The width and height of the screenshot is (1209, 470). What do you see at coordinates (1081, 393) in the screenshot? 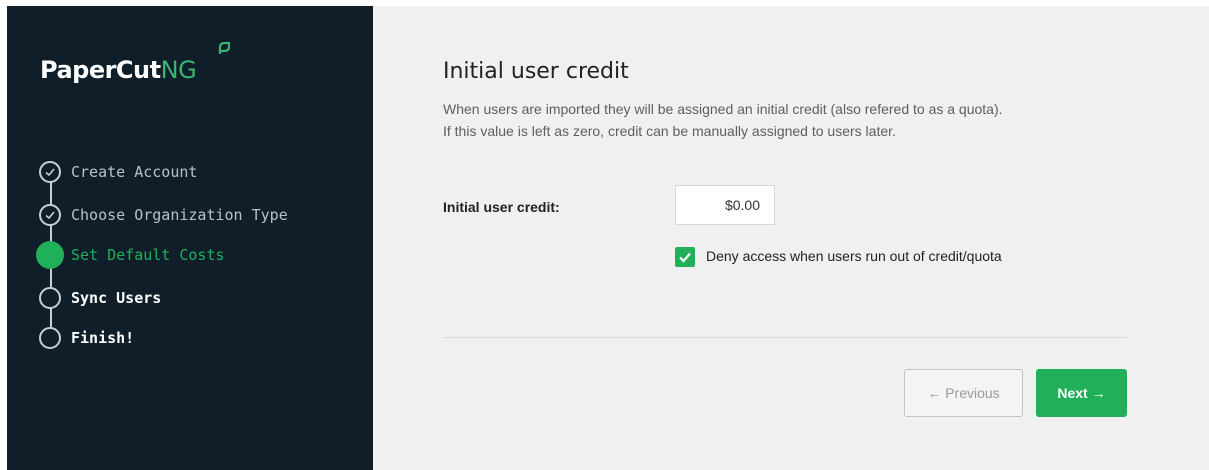
I see `next-button: Next →` at bounding box center [1081, 393].